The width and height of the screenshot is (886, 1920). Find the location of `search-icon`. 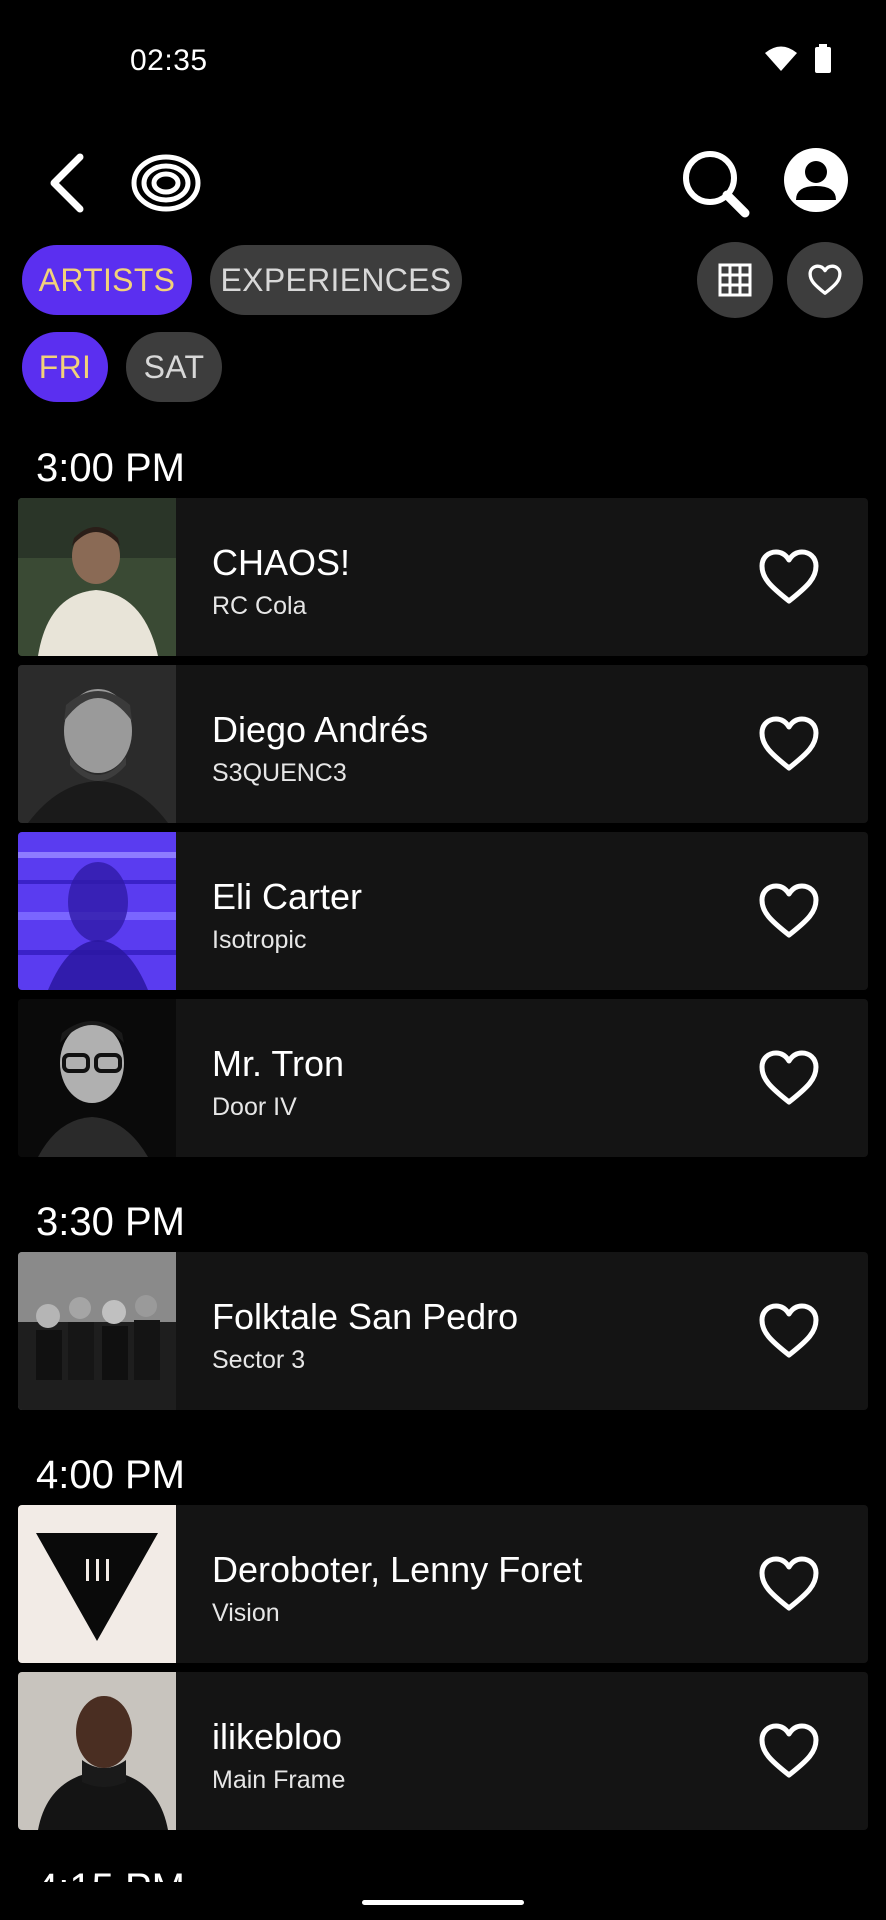

search-icon is located at coordinates (716, 184).